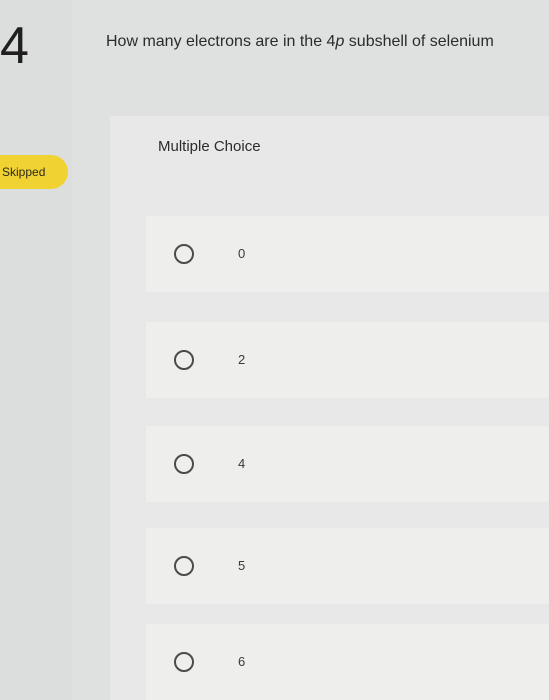  What do you see at coordinates (347, 254) in the screenshot?
I see `answer-option-0: 0` at bounding box center [347, 254].